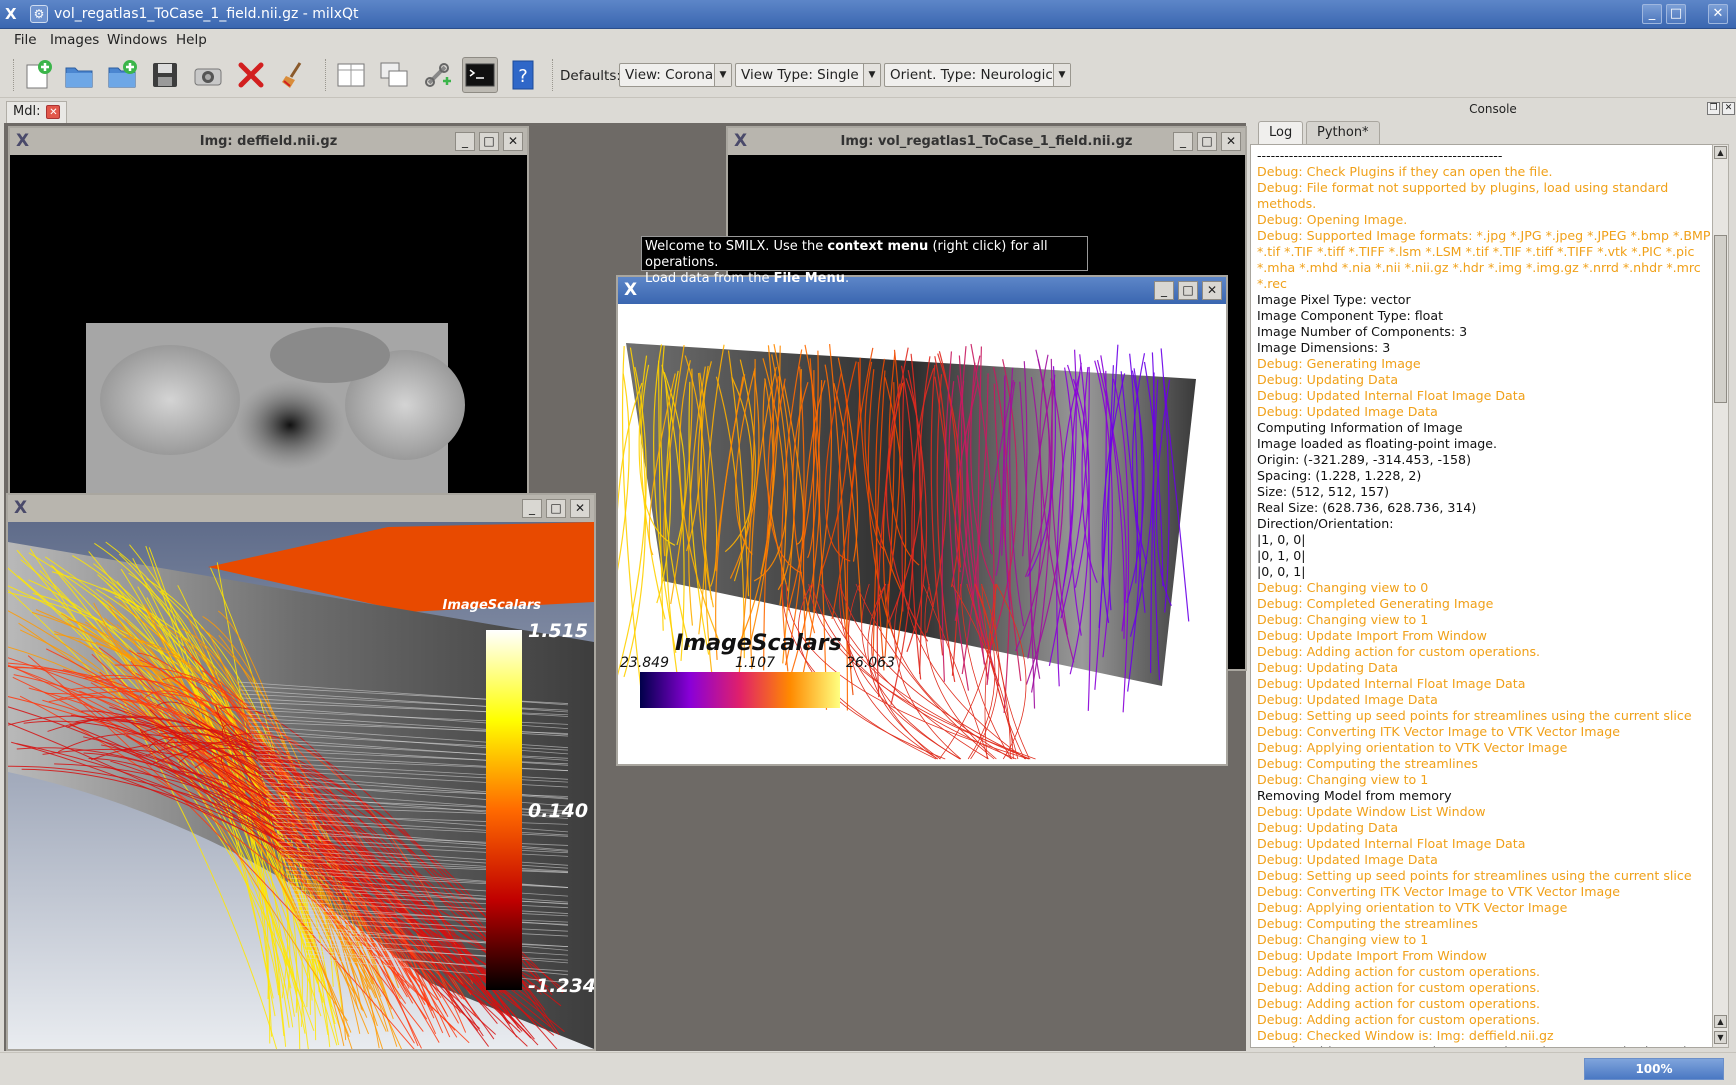 The width and height of the screenshot is (1736, 1085). I want to click on view-type-combo: View Type: Single ▼, so click(808, 75).